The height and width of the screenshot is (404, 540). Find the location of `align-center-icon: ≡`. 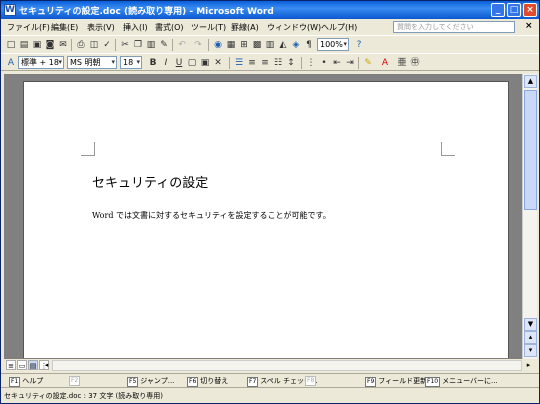

align-center-icon: ≡ is located at coordinates (252, 63).